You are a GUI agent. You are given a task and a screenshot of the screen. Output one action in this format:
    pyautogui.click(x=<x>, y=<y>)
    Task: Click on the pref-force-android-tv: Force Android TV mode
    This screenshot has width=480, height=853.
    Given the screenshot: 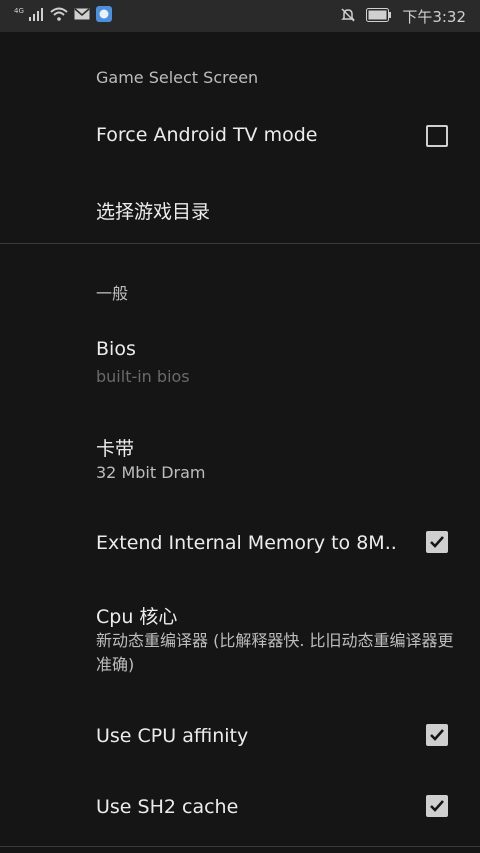 What is the action you would take?
    pyautogui.click(x=240, y=137)
    